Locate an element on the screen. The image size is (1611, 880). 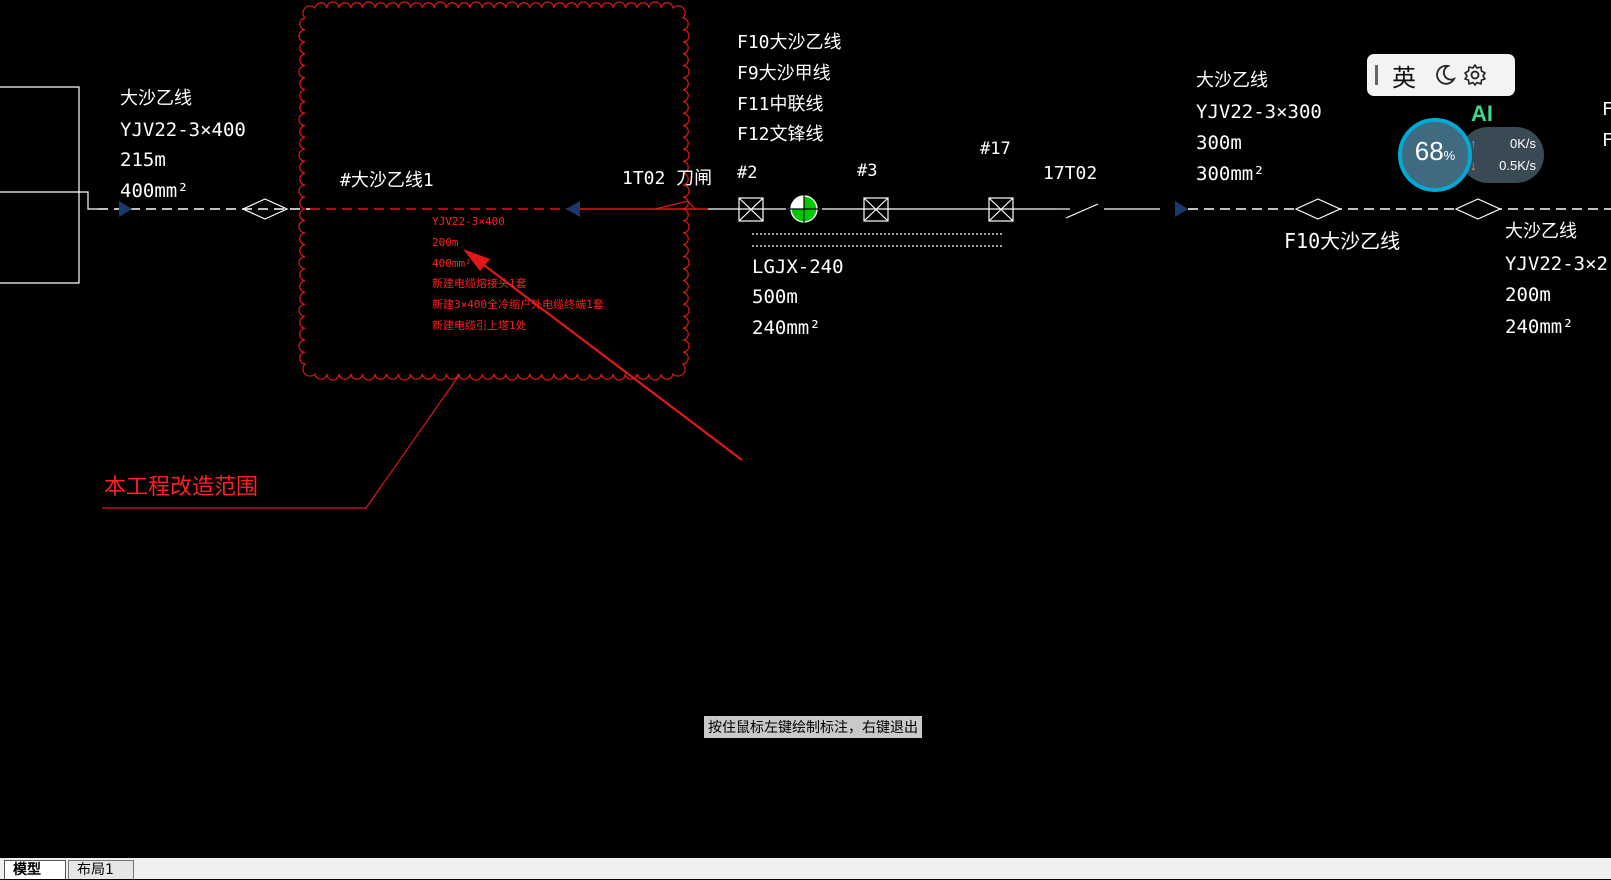
layout-tabs-bar: 模型 布局1 is located at coordinates (805, 868).